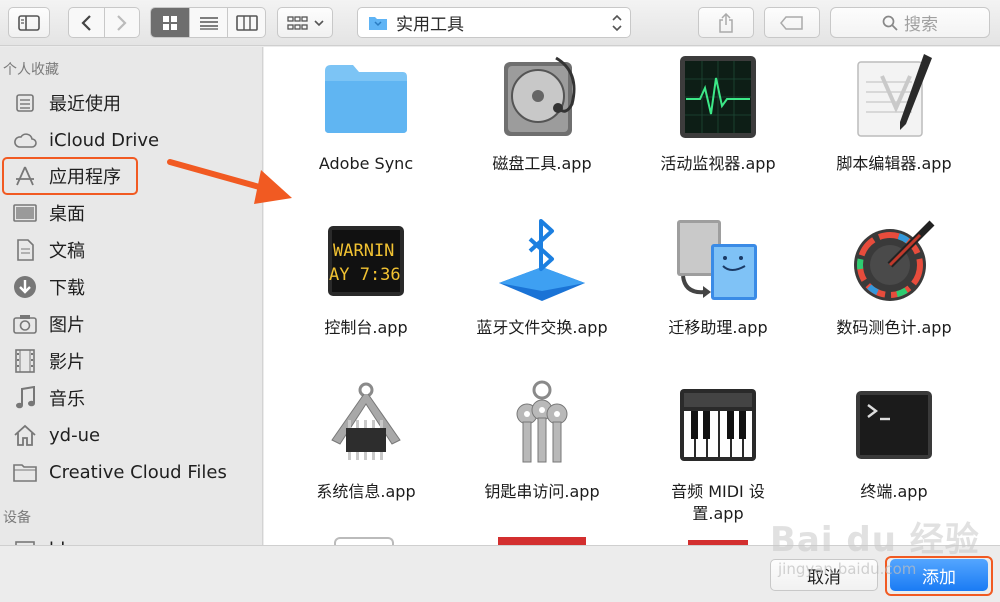 This screenshot has height=602, width=1000. Describe the element at coordinates (48, 324) in the screenshot. I see `sidebar-item-pictures: 图片` at that location.